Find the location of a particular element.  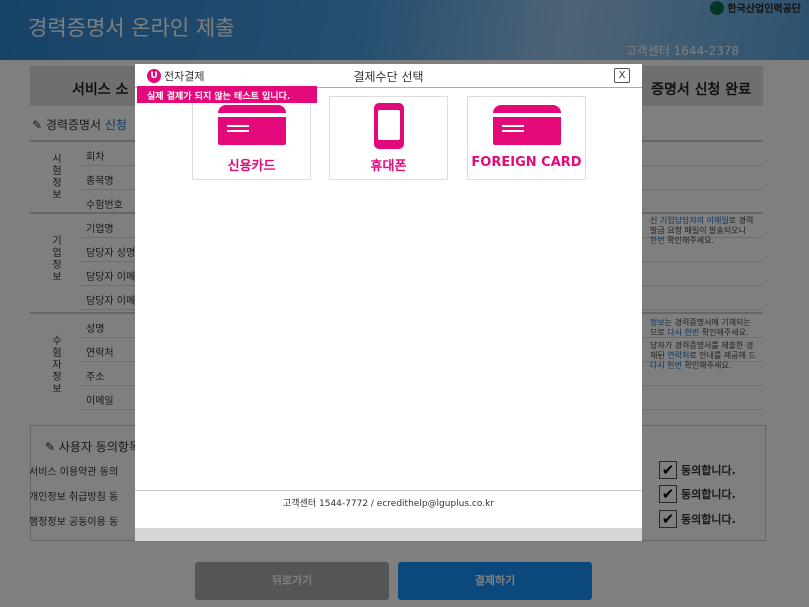

modal-header: U 전자결제 결제수단 선택 X is located at coordinates (388, 76).